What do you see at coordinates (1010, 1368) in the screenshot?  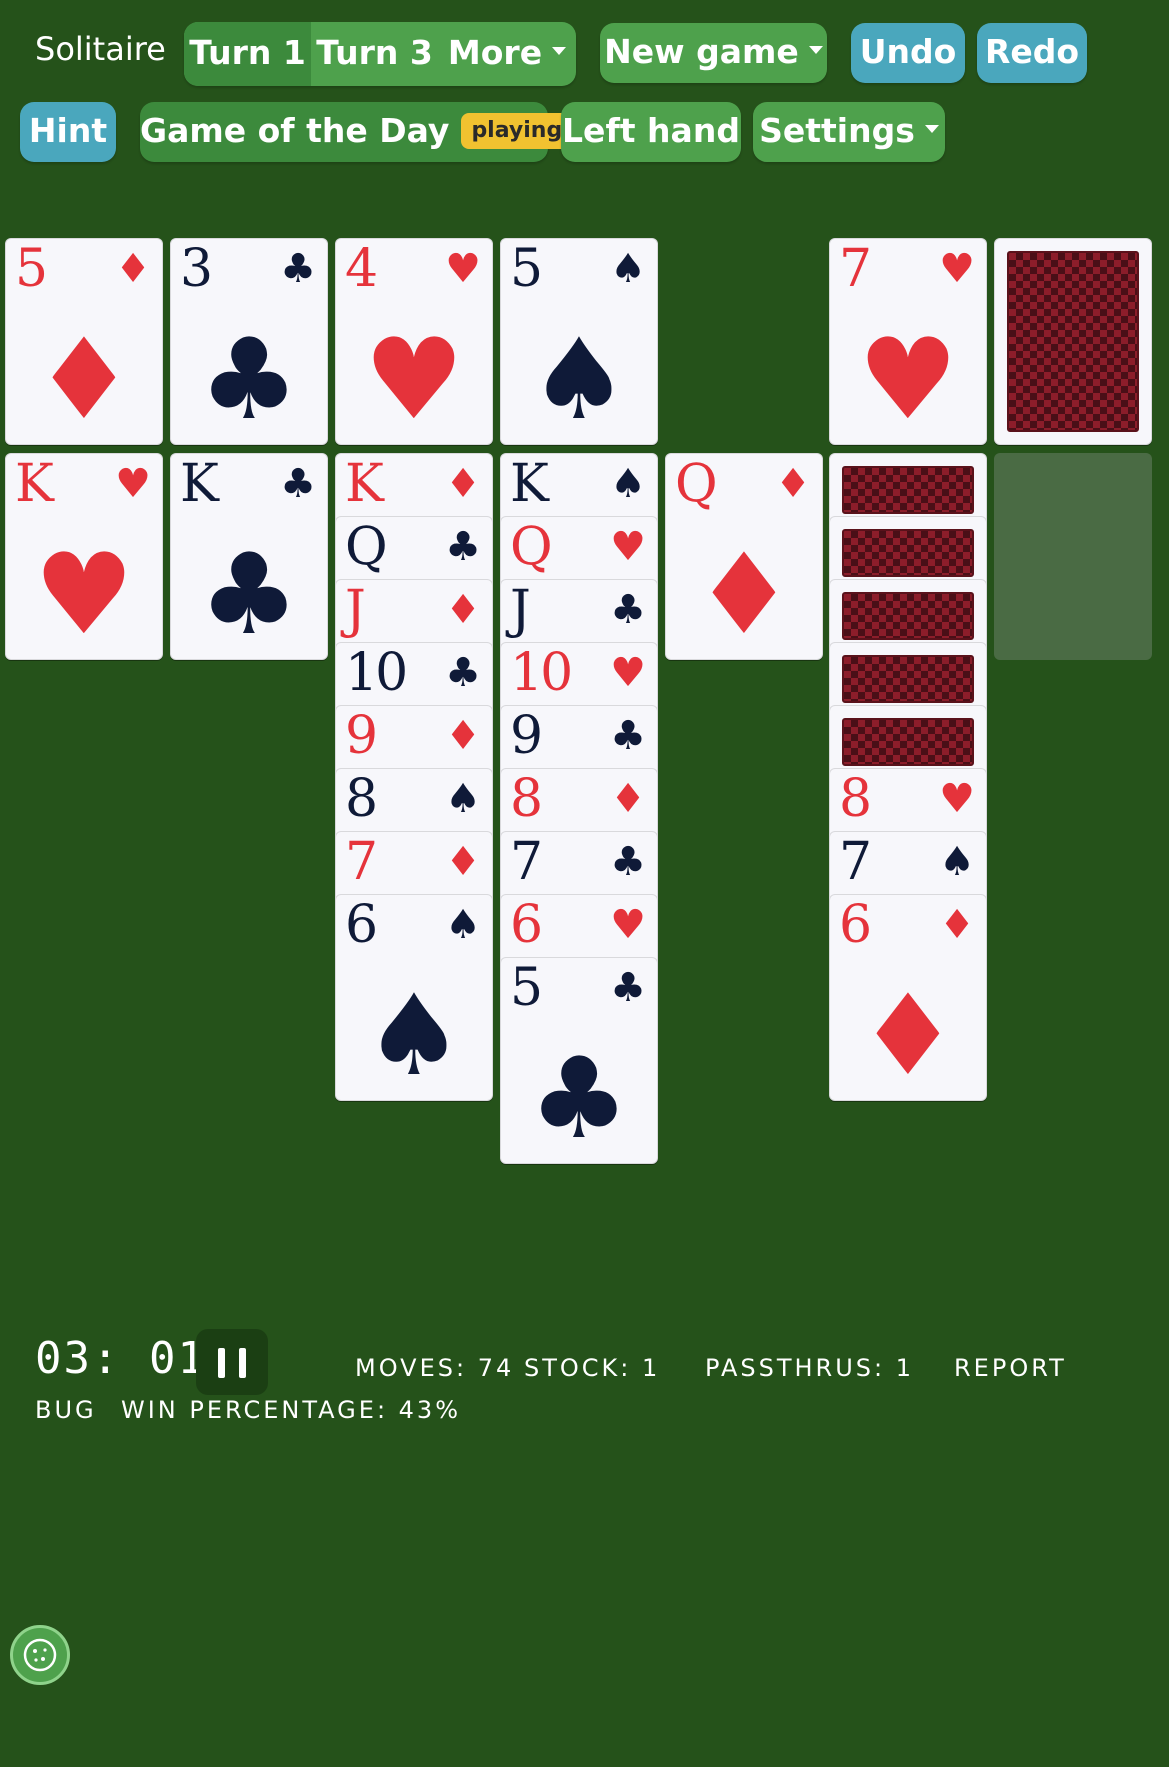 I see `report-link: REPORT` at bounding box center [1010, 1368].